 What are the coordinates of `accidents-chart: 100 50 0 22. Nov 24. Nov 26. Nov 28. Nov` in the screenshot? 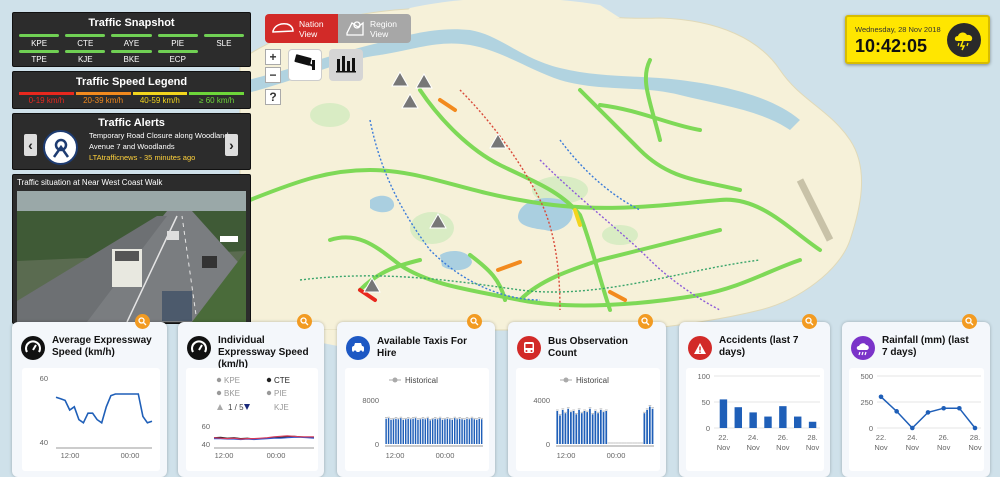 It's located at (755, 419).